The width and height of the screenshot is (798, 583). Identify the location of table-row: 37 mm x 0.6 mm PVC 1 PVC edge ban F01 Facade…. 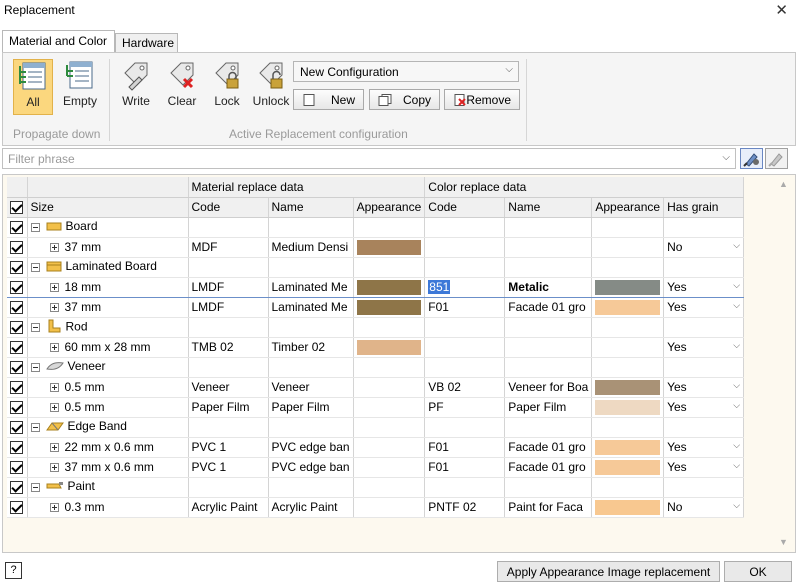
(376, 467).